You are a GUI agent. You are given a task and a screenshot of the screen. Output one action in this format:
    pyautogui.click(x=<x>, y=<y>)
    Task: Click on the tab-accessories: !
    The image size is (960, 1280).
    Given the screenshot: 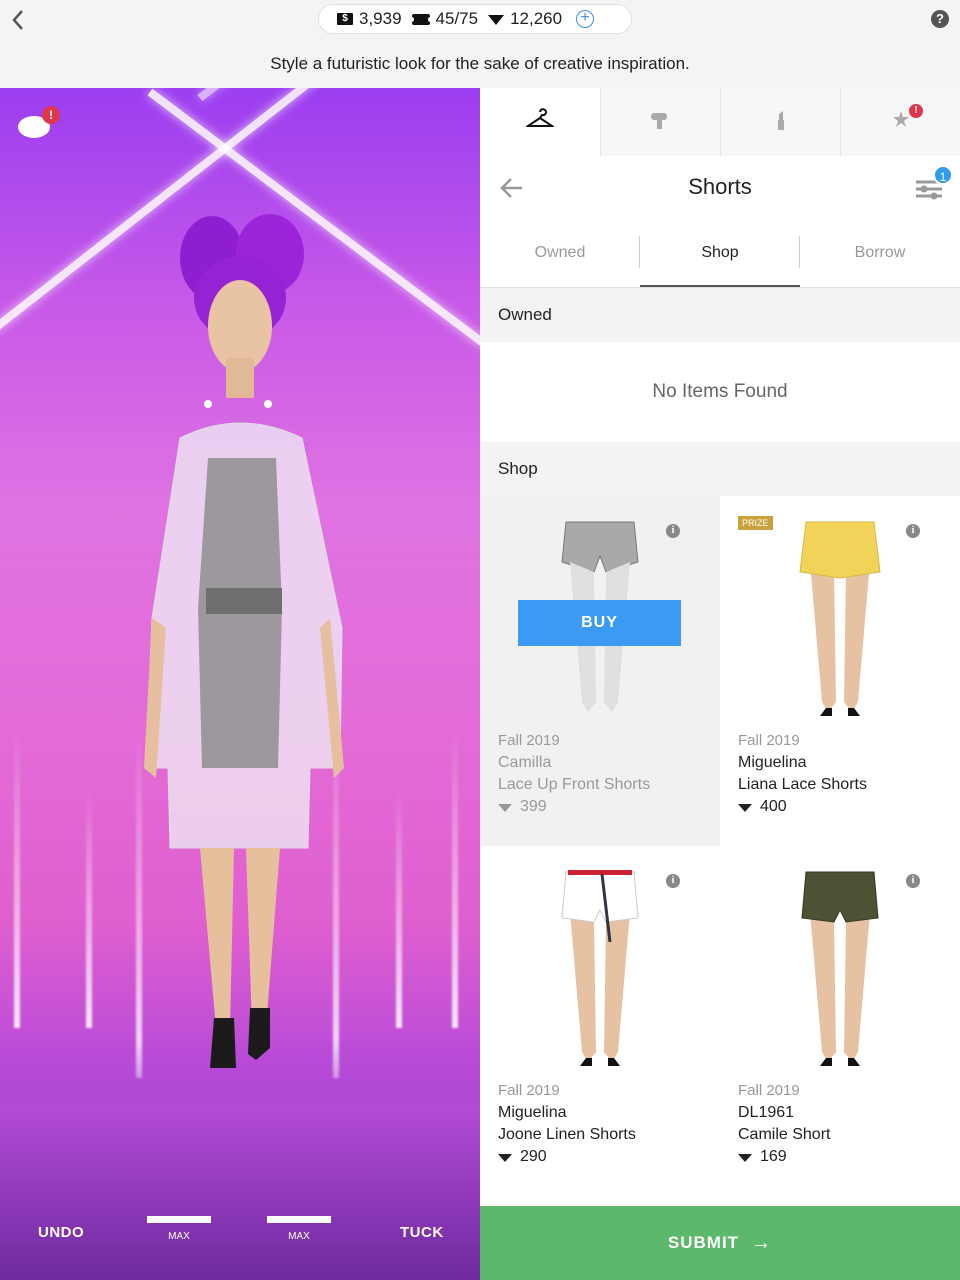 What is the action you would take?
    pyautogui.click(x=900, y=122)
    